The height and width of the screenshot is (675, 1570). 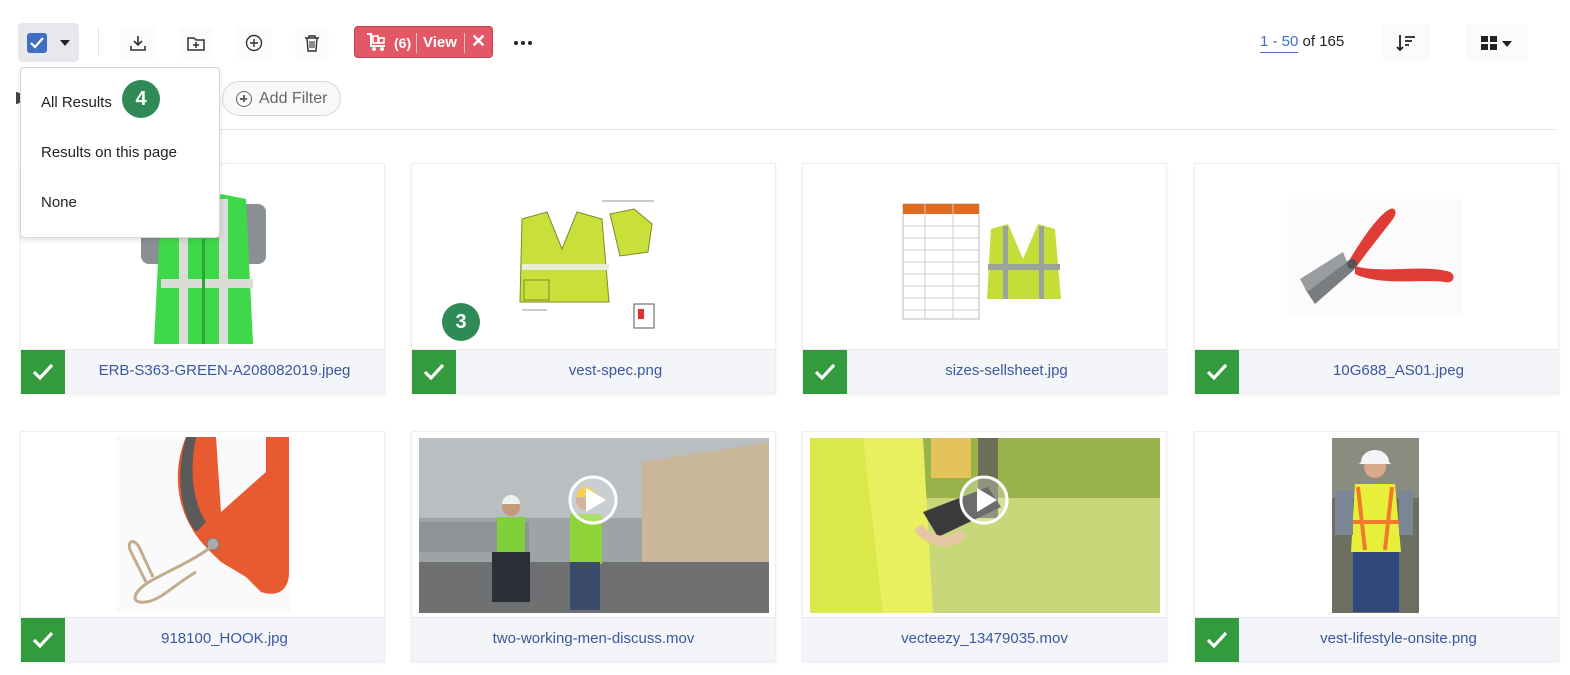 I want to click on asset-card: 10G688_AS01.jpeg, so click(x=1376, y=278).